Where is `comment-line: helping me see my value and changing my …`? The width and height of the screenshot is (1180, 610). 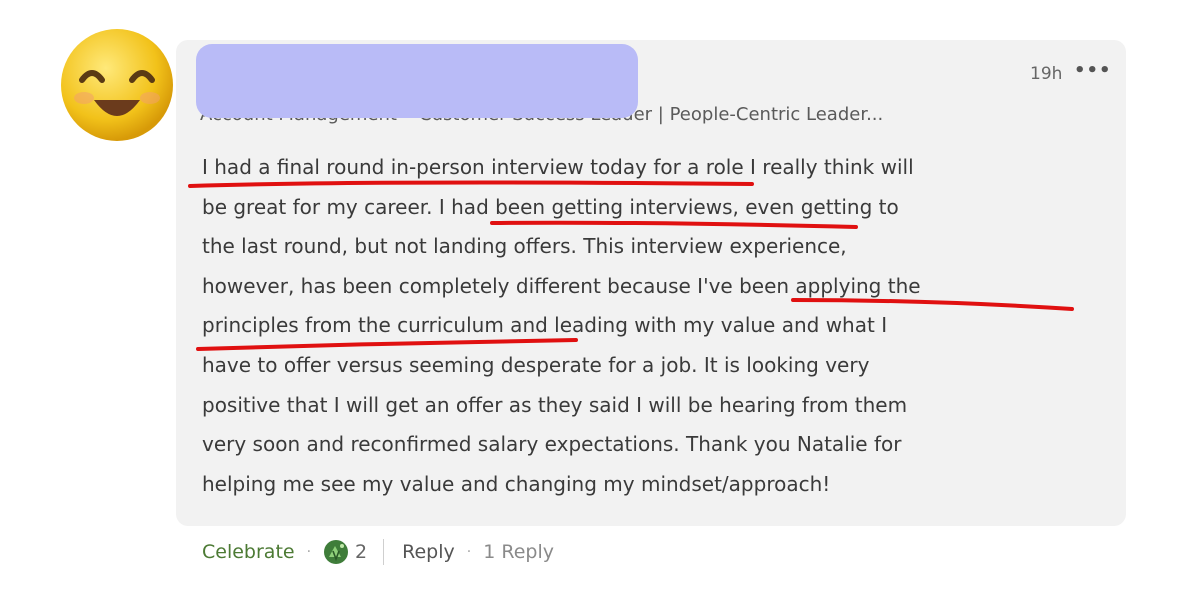 comment-line: helping me see my value and changing my … is located at coordinates (516, 483).